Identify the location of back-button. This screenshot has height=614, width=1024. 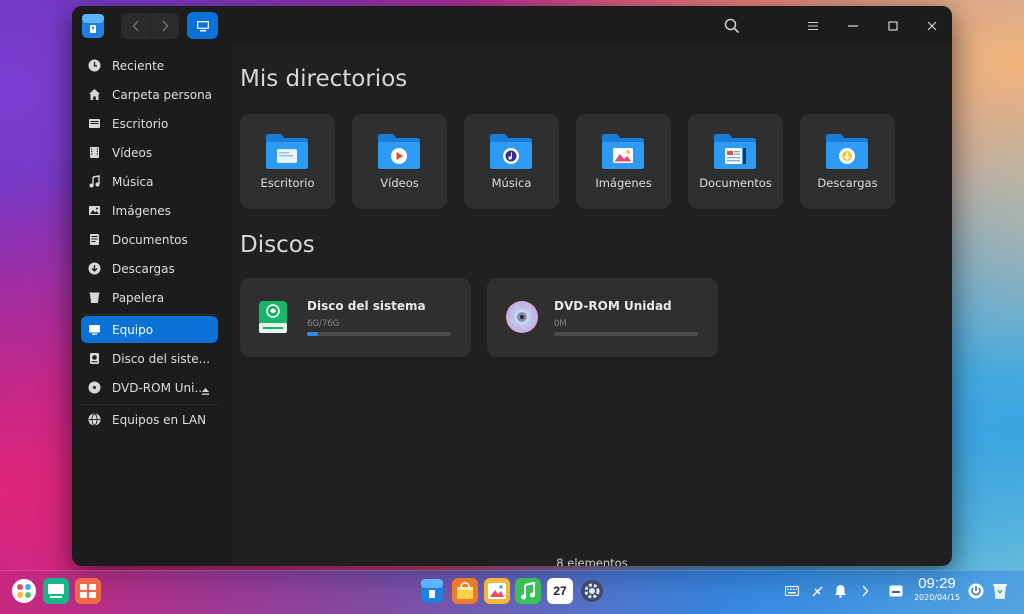
(135, 26).